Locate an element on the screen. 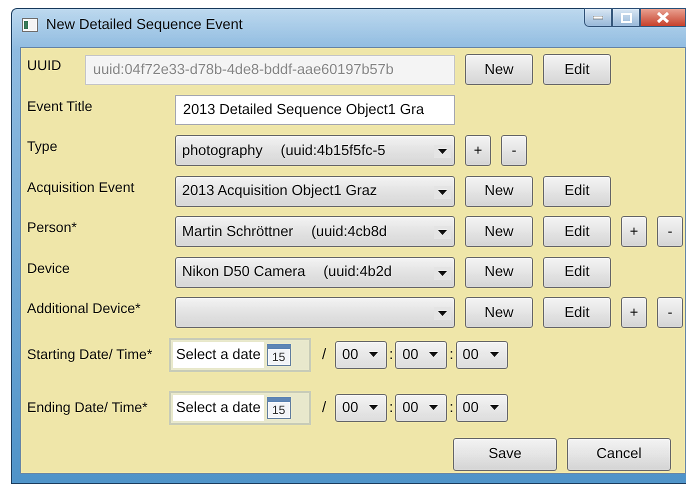 This screenshot has width=686, height=489. button: Cancel is located at coordinates (619, 454).